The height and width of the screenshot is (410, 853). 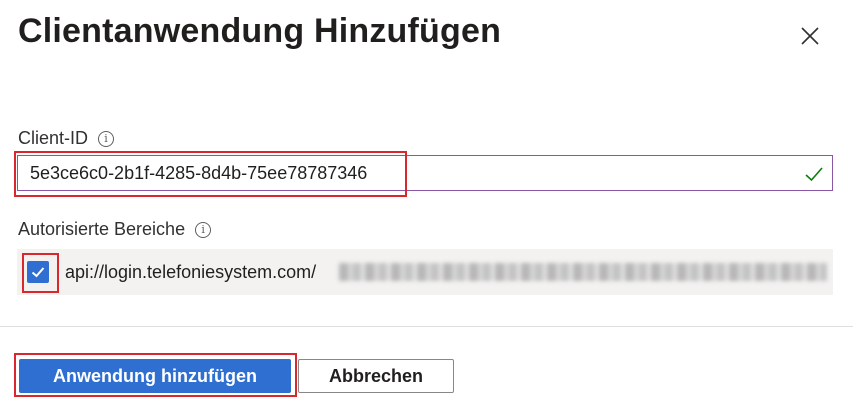 What do you see at coordinates (102, 229) in the screenshot?
I see `scopes-label: Autorisierte Bereiche` at bounding box center [102, 229].